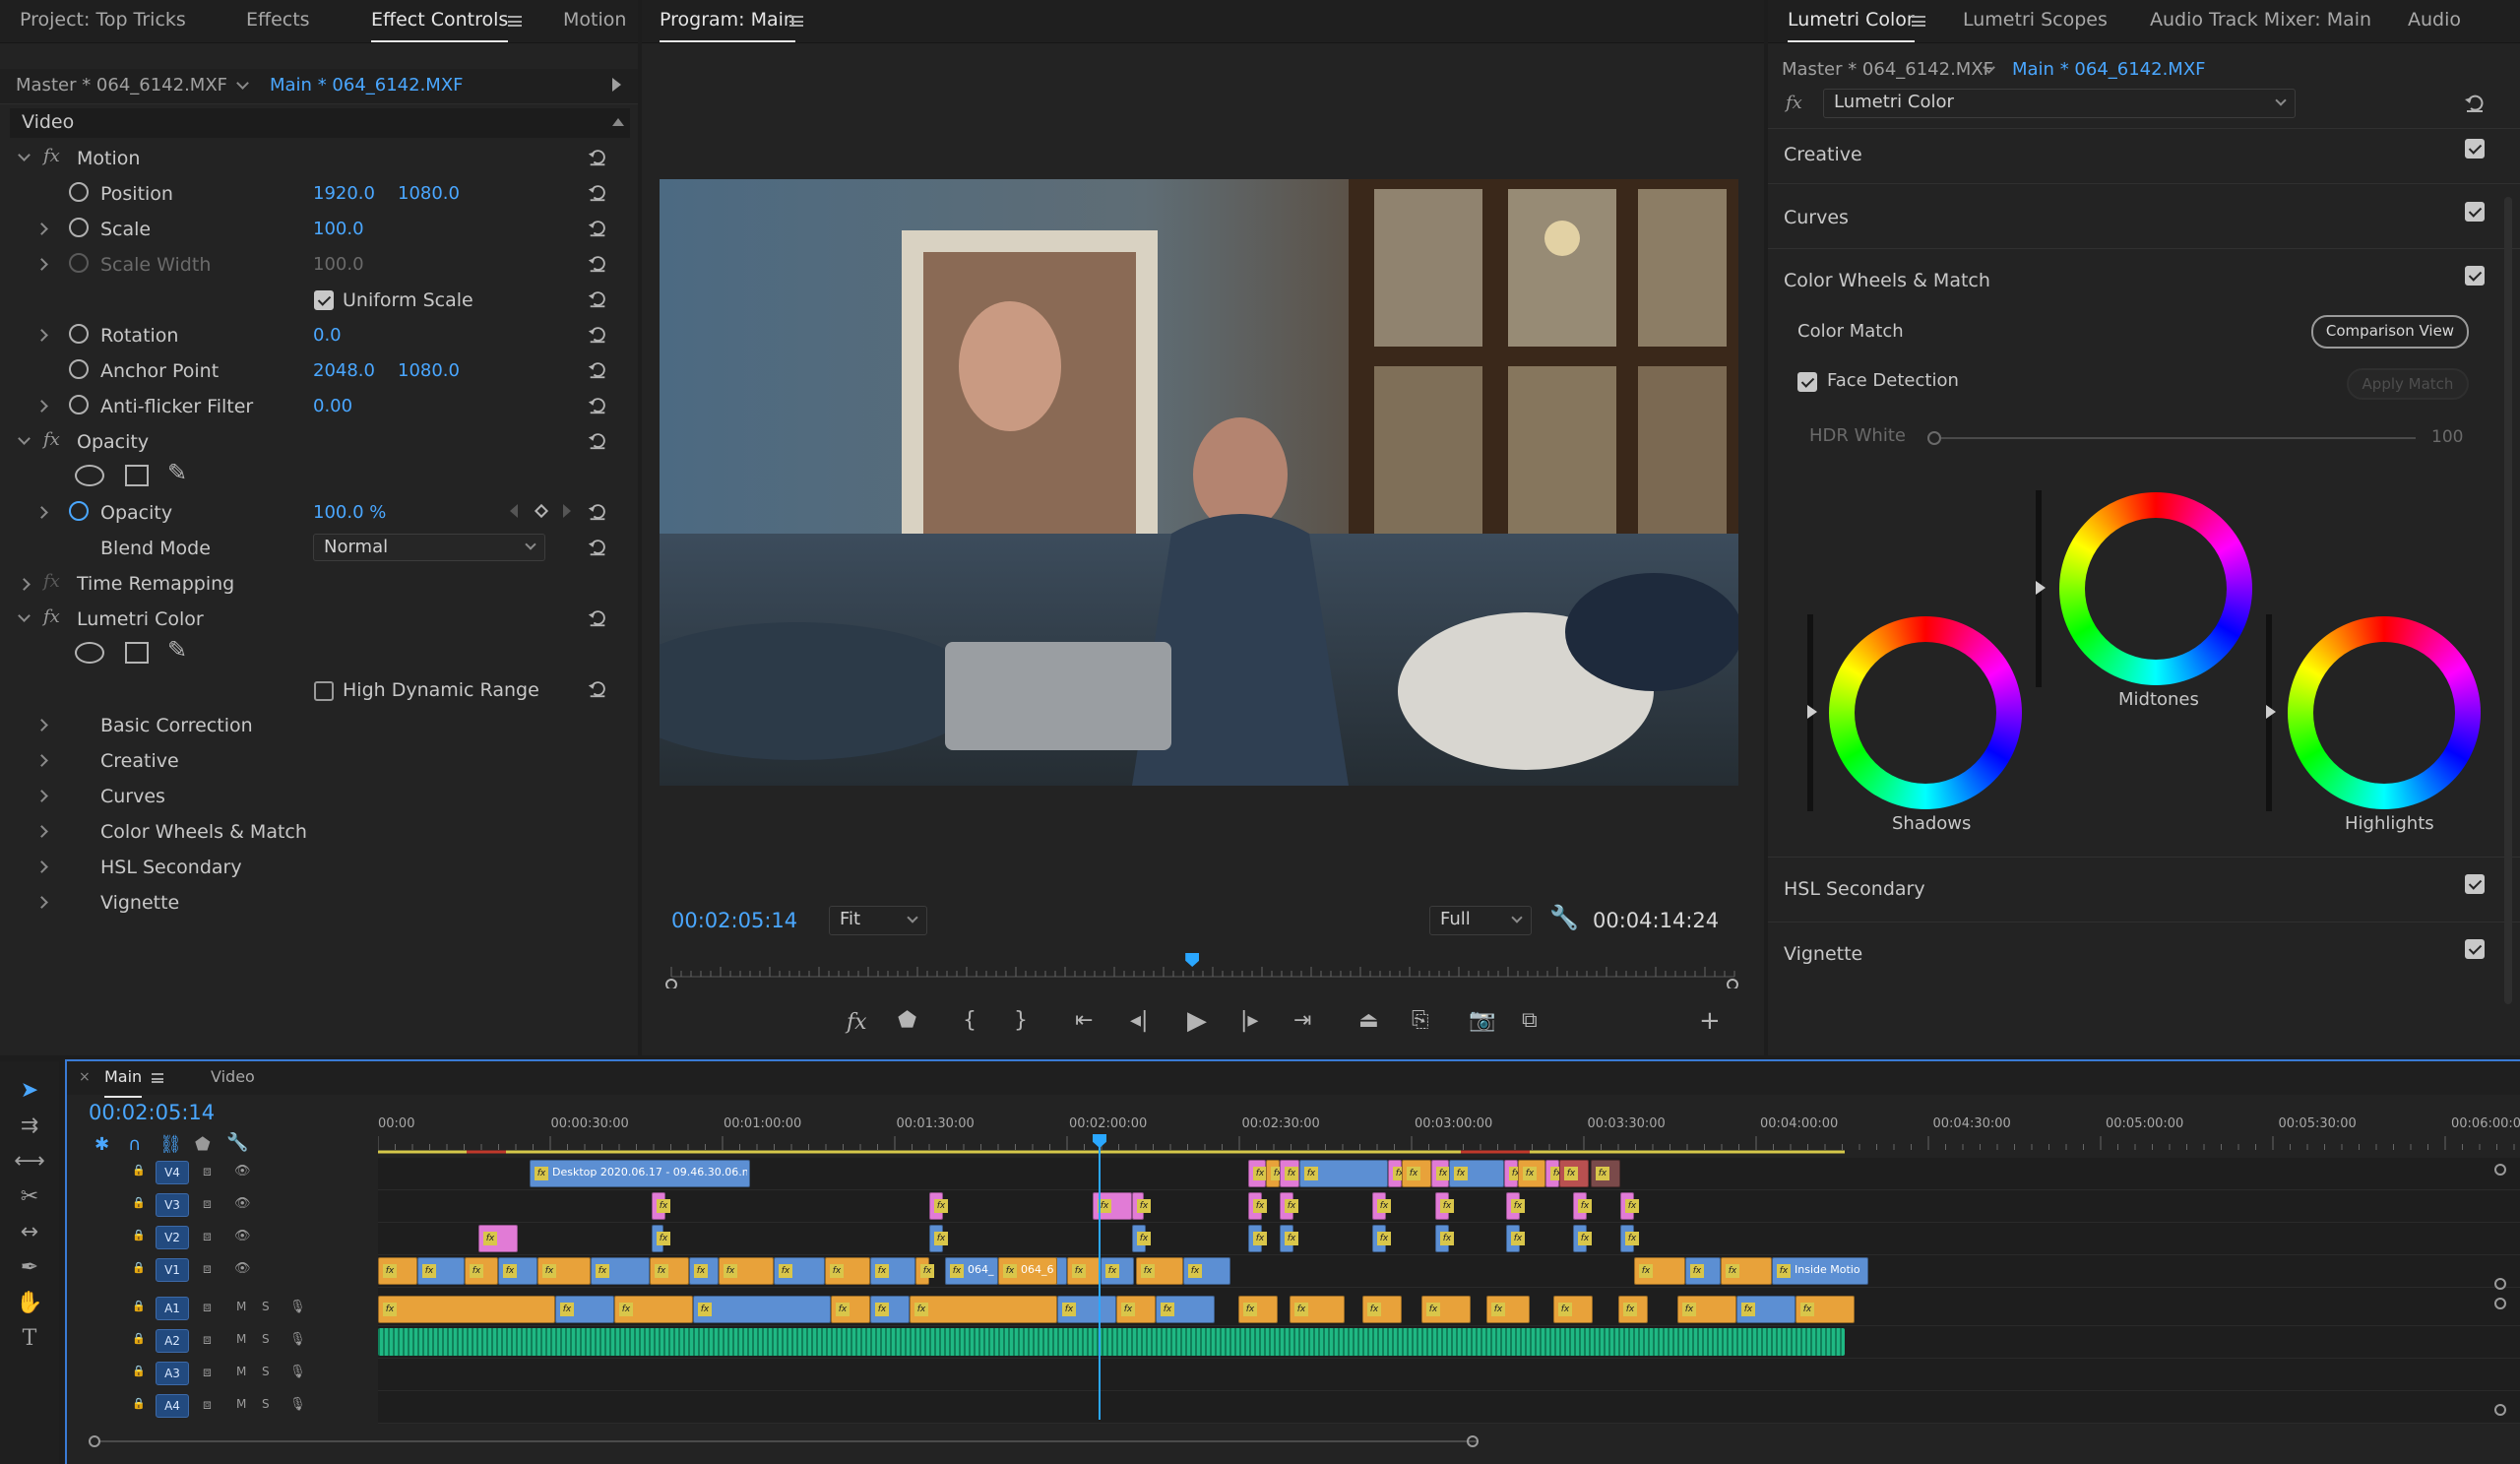  I want to click on track-target-a3: A3, so click(172, 1374).